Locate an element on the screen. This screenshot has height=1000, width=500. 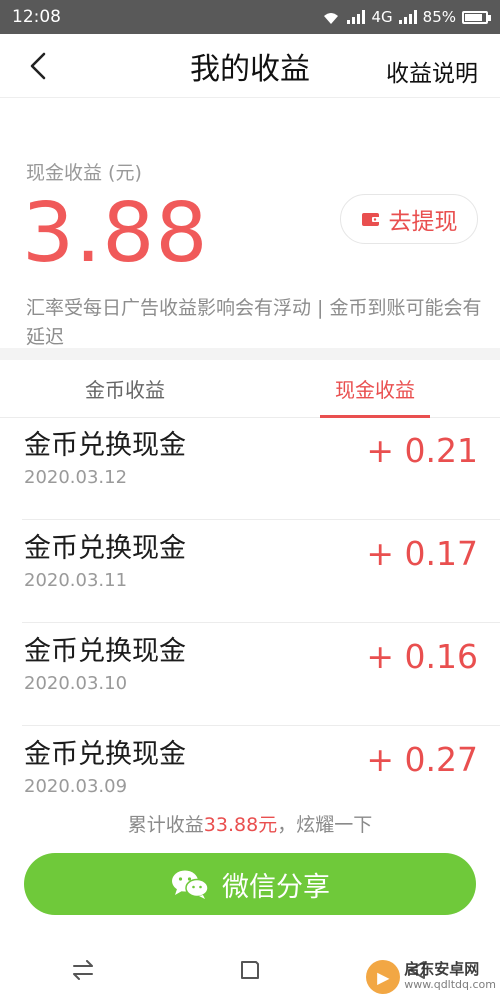
watermark-text: 启东安卓网 www.qdltdq.com is located at coordinates (450, 977).